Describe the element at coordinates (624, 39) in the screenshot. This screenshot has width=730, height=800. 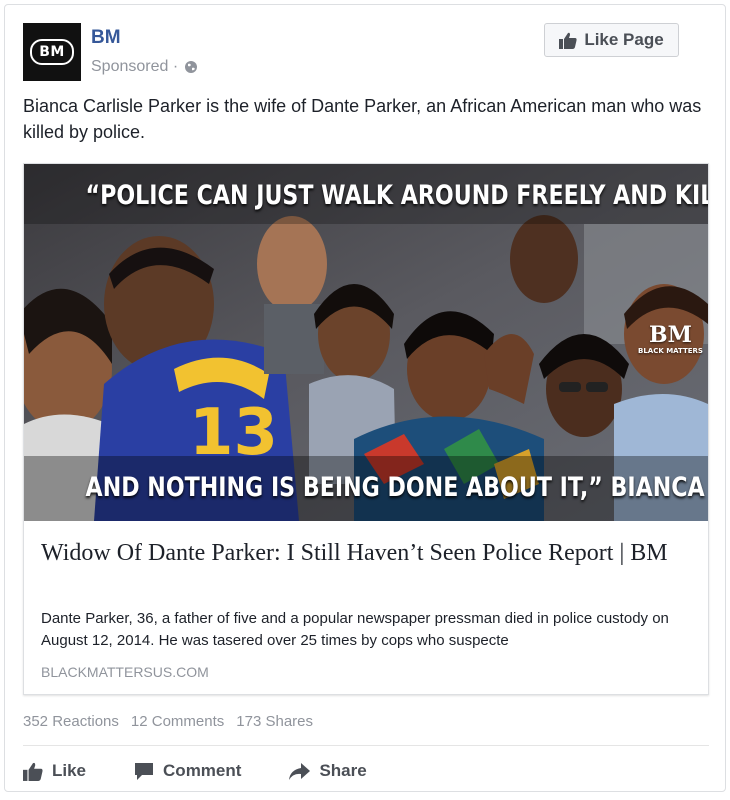
I see `like-page-label: Like Page` at that location.